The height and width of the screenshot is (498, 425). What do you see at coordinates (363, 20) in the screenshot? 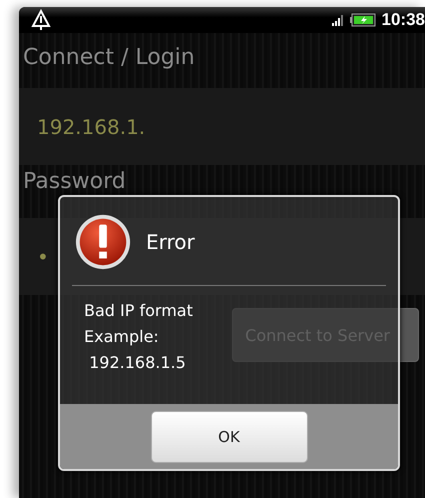
I see `battery-icon` at bounding box center [363, 20].